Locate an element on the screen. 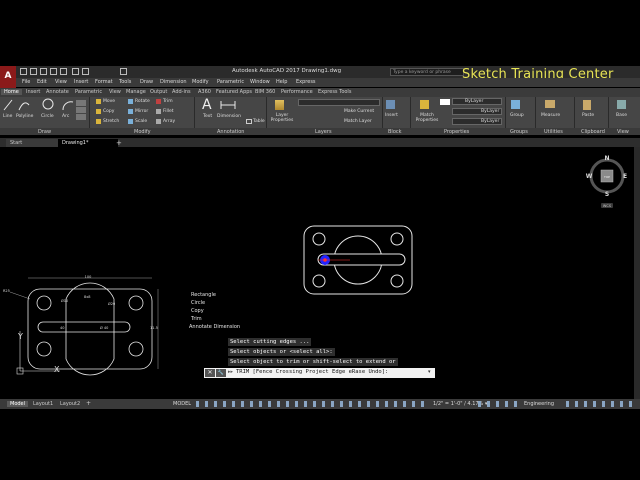 Image resolution: width=640 pixels, height=480 pixels. workspace-switch-icon is located at coordinates (123, 71).